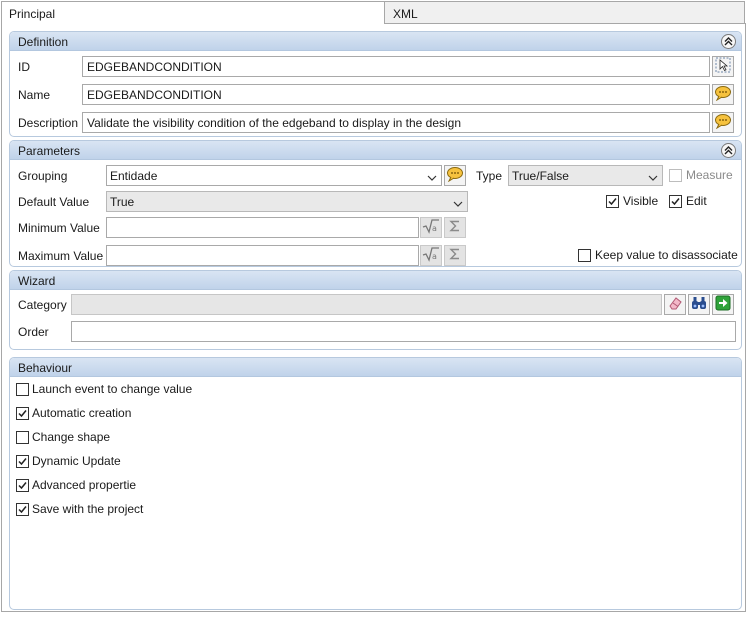  I want to click on parameters-header: Parameters, so click(375, 150).